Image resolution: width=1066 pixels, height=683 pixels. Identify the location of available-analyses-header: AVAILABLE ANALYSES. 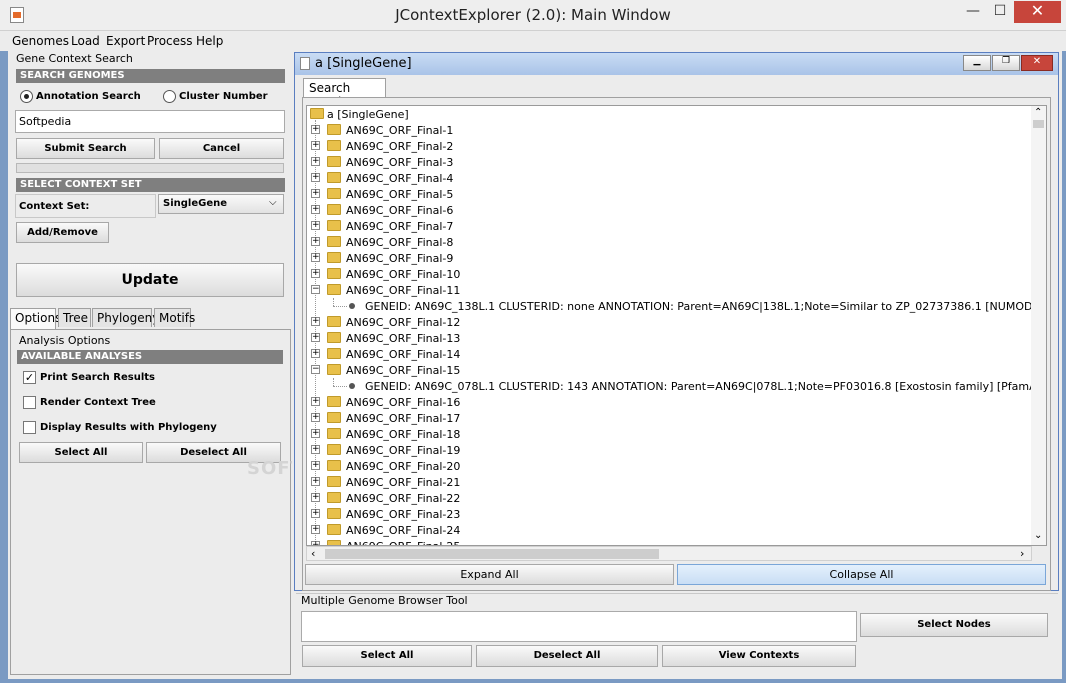
(150, 357).